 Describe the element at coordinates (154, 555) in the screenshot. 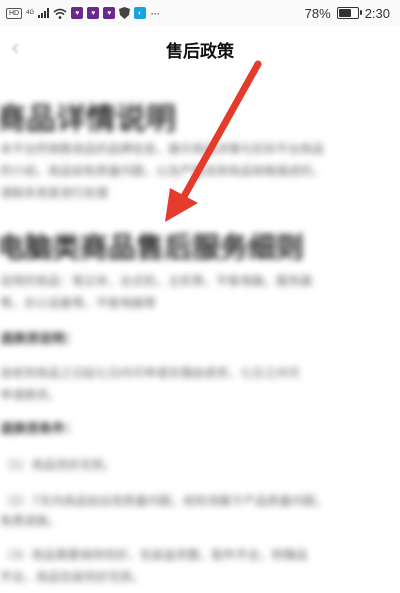

I see `list-item: （3）商品需要保持完好，包装盒完整，配件齐全，附赠品` at that location.